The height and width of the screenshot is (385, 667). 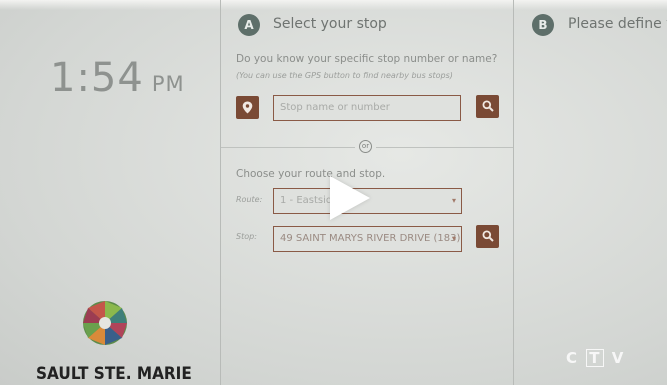 I want to click on clock-ampm: PM, so click(x=168, y=84).